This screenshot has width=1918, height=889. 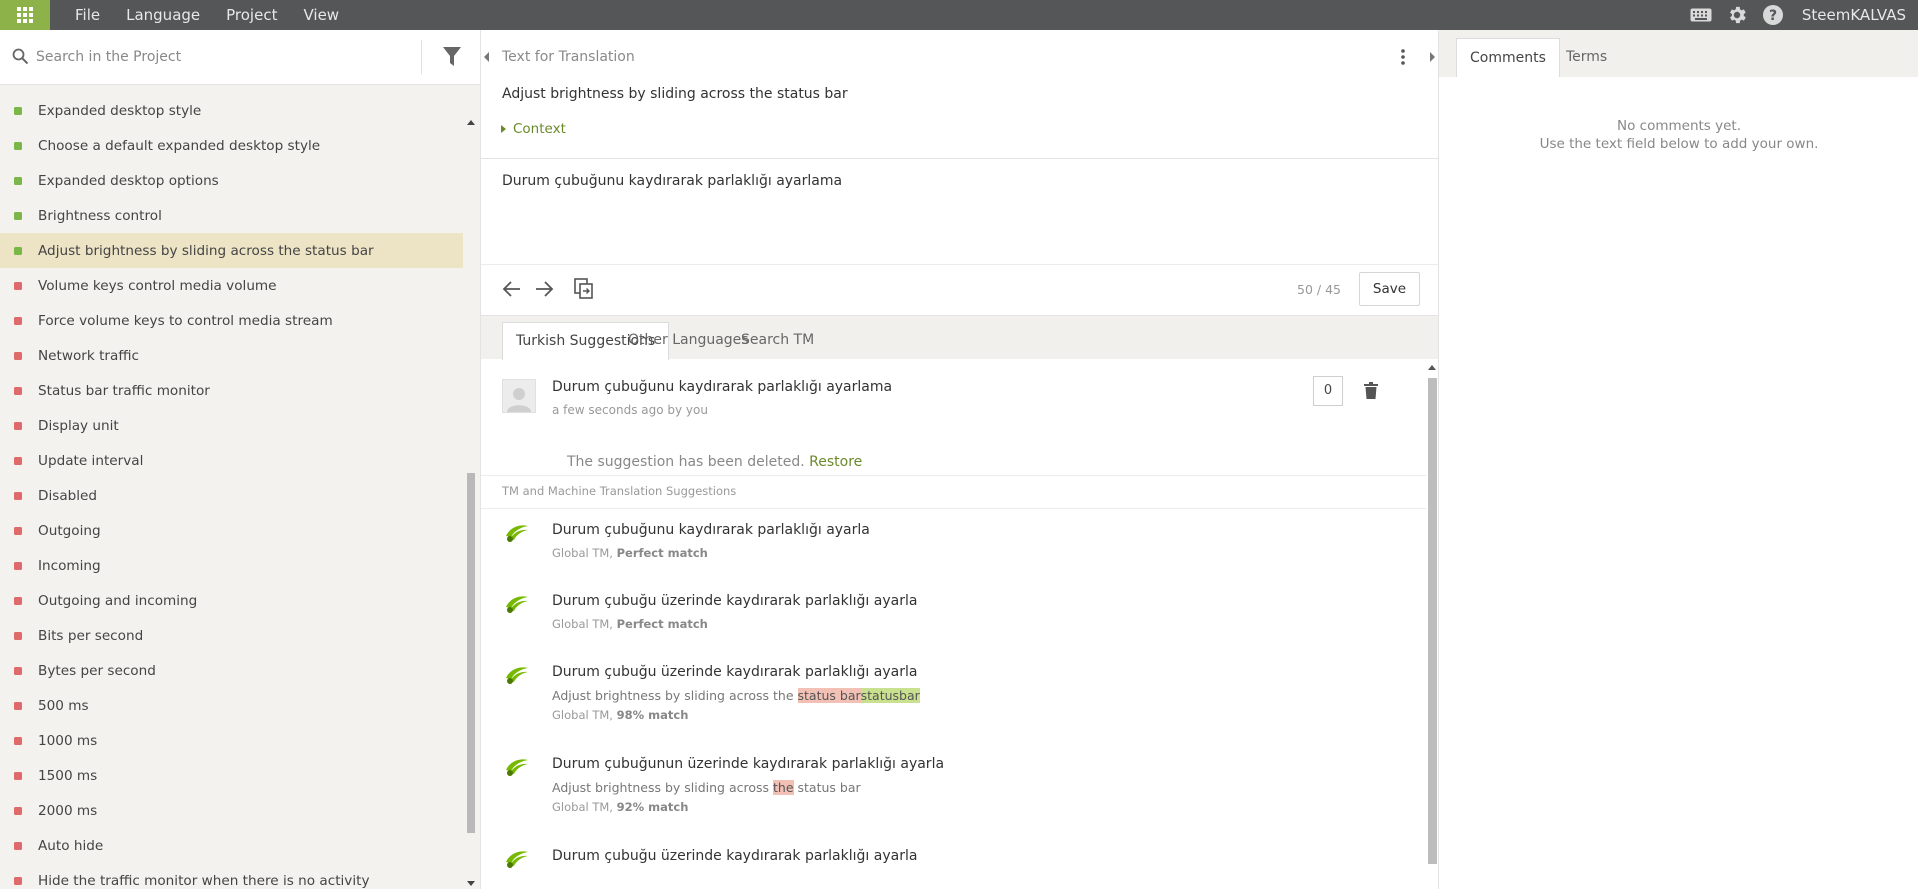 What do you see at coordinates (68, 495) in the screenshot?
I see `string-list-item-label: Disabled` at bounding box center [68, 495].